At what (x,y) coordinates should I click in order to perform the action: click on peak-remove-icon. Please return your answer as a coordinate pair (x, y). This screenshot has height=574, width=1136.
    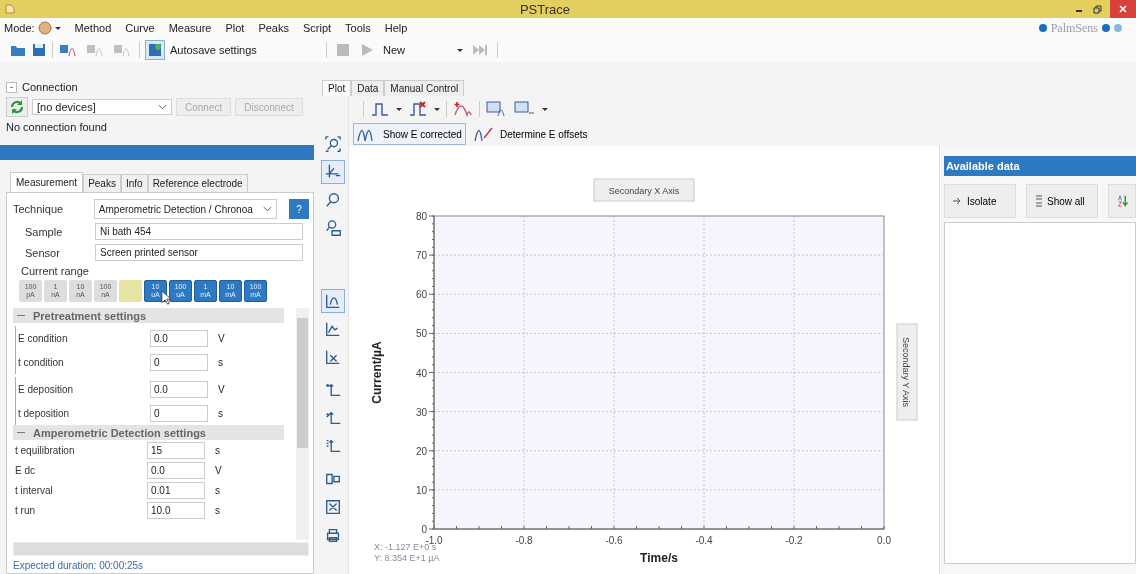
    Looking at the image, I should click on (418, 109).